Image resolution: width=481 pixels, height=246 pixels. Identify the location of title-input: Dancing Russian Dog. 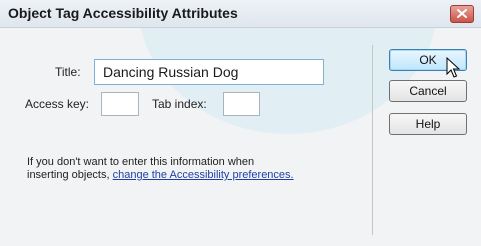
(209, 72).